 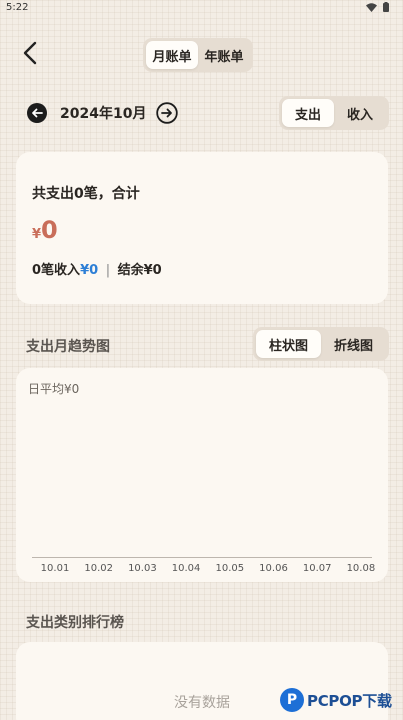 What do you see at coordinates (377, 7) in the screenshot?
I see `status-icons` at bounding box center [377, 7].